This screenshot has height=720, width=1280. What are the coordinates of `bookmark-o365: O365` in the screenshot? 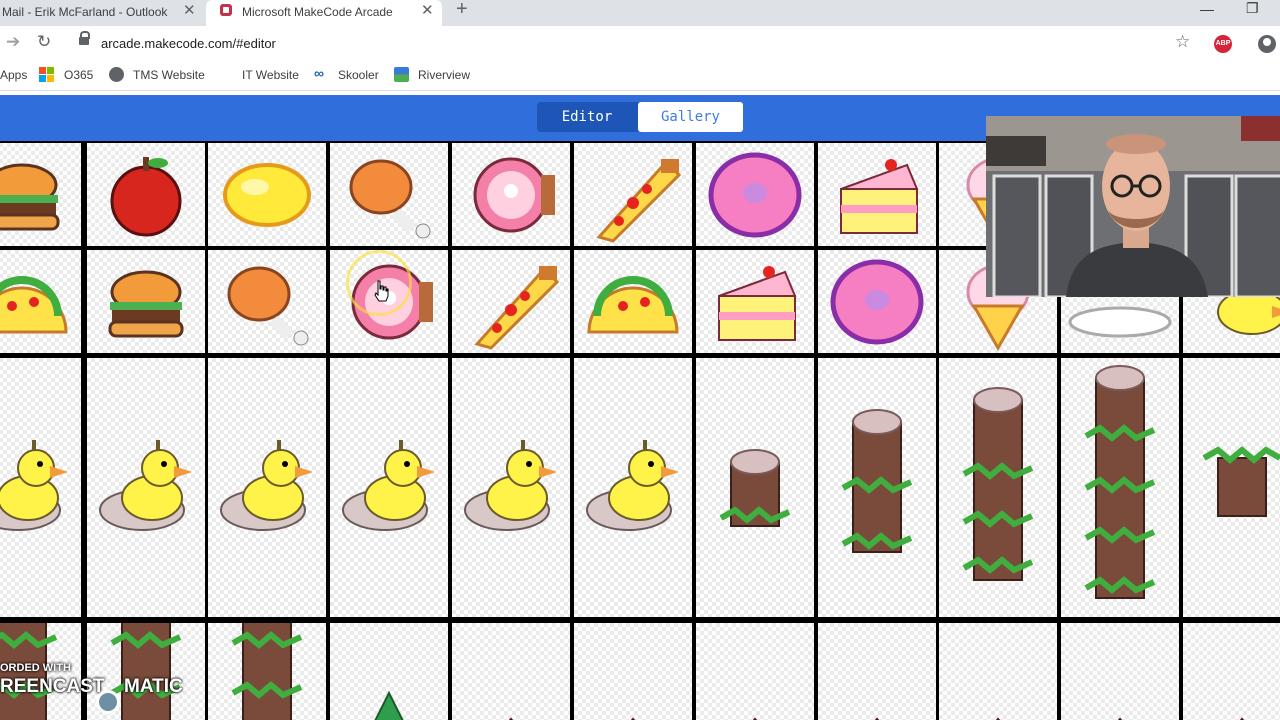 It's located at (78, 75).